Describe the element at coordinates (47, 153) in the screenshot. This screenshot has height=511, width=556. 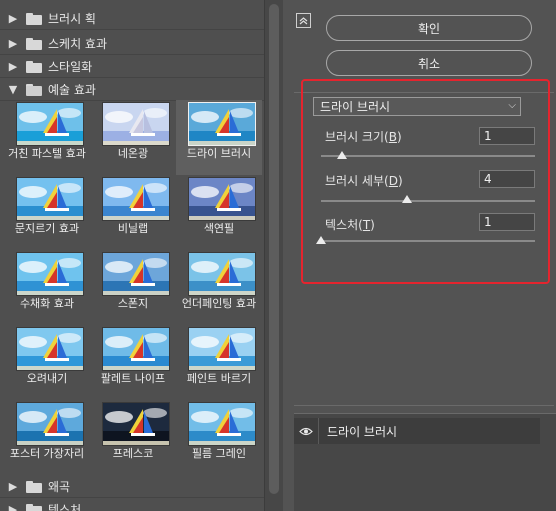
I see `filter-thumbnail-label: 거친 파스텔 효과` at that location.